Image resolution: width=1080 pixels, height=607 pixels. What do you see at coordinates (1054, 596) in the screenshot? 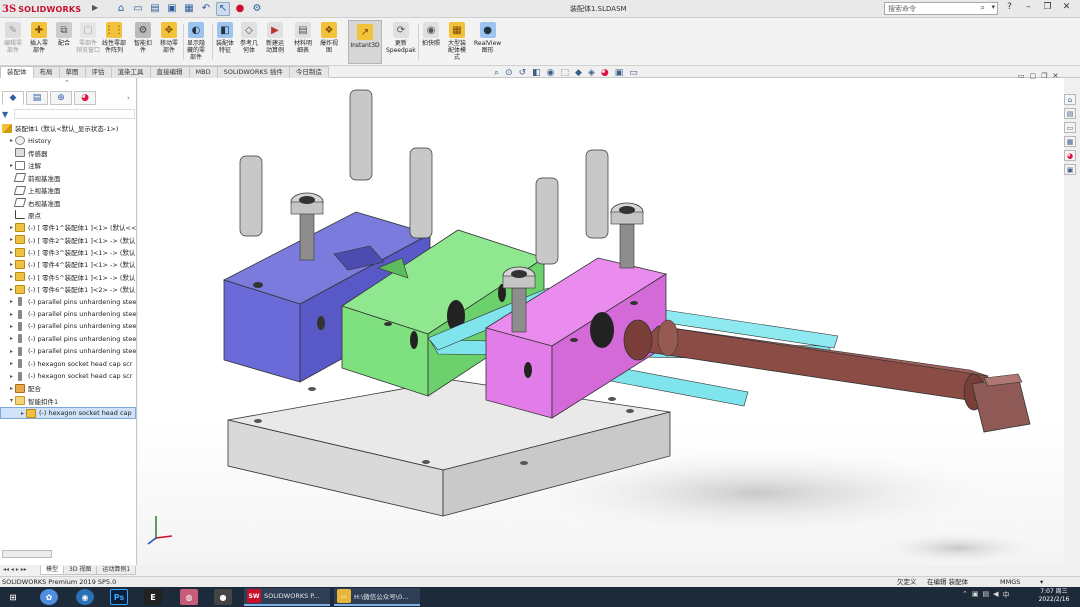
I see `system-clock: 7:07 周三 2022/2/16` at bounding box center [1054, 596].